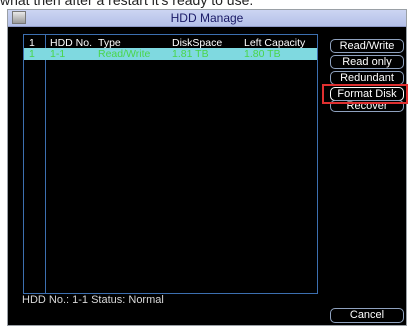 The height and width of the screenshot is (326, 409). I want to click on row-type: Read/Write, so click(124, 54).